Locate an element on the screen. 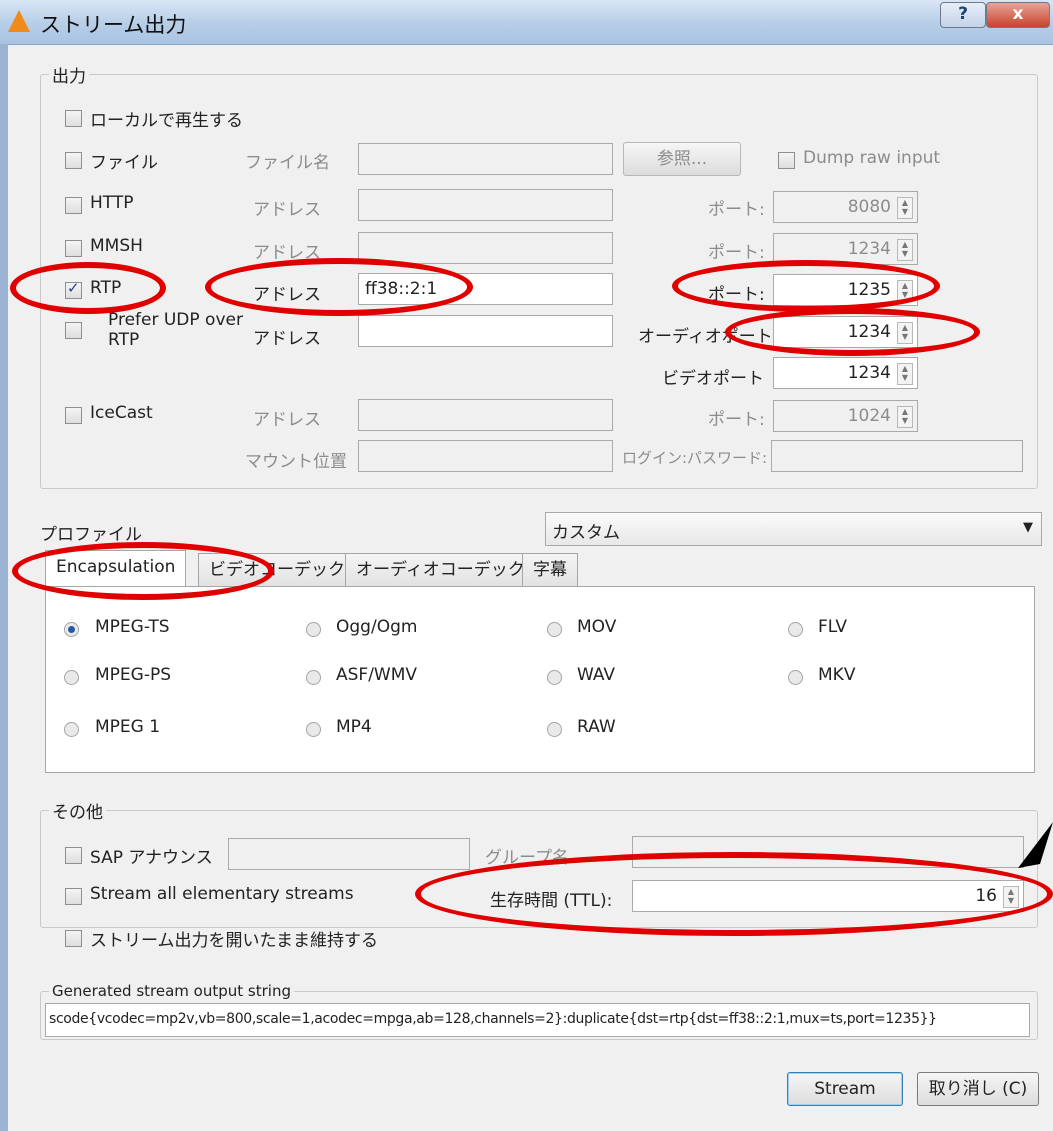 The height and width of the screenshot is (1131, 1053). http-port-spinbox: 8080 ▲ ▼ is located at coordinates (845, 207).